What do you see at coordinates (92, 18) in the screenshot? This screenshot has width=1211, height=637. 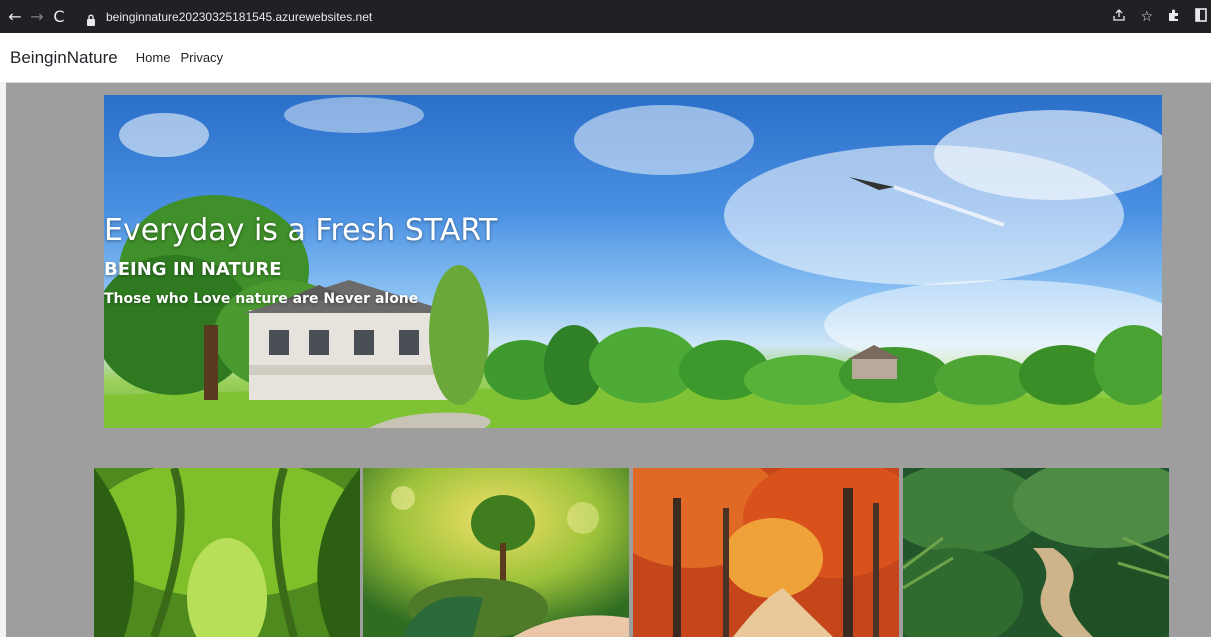 I see `lock-icon` at bounding box center [92, 18].